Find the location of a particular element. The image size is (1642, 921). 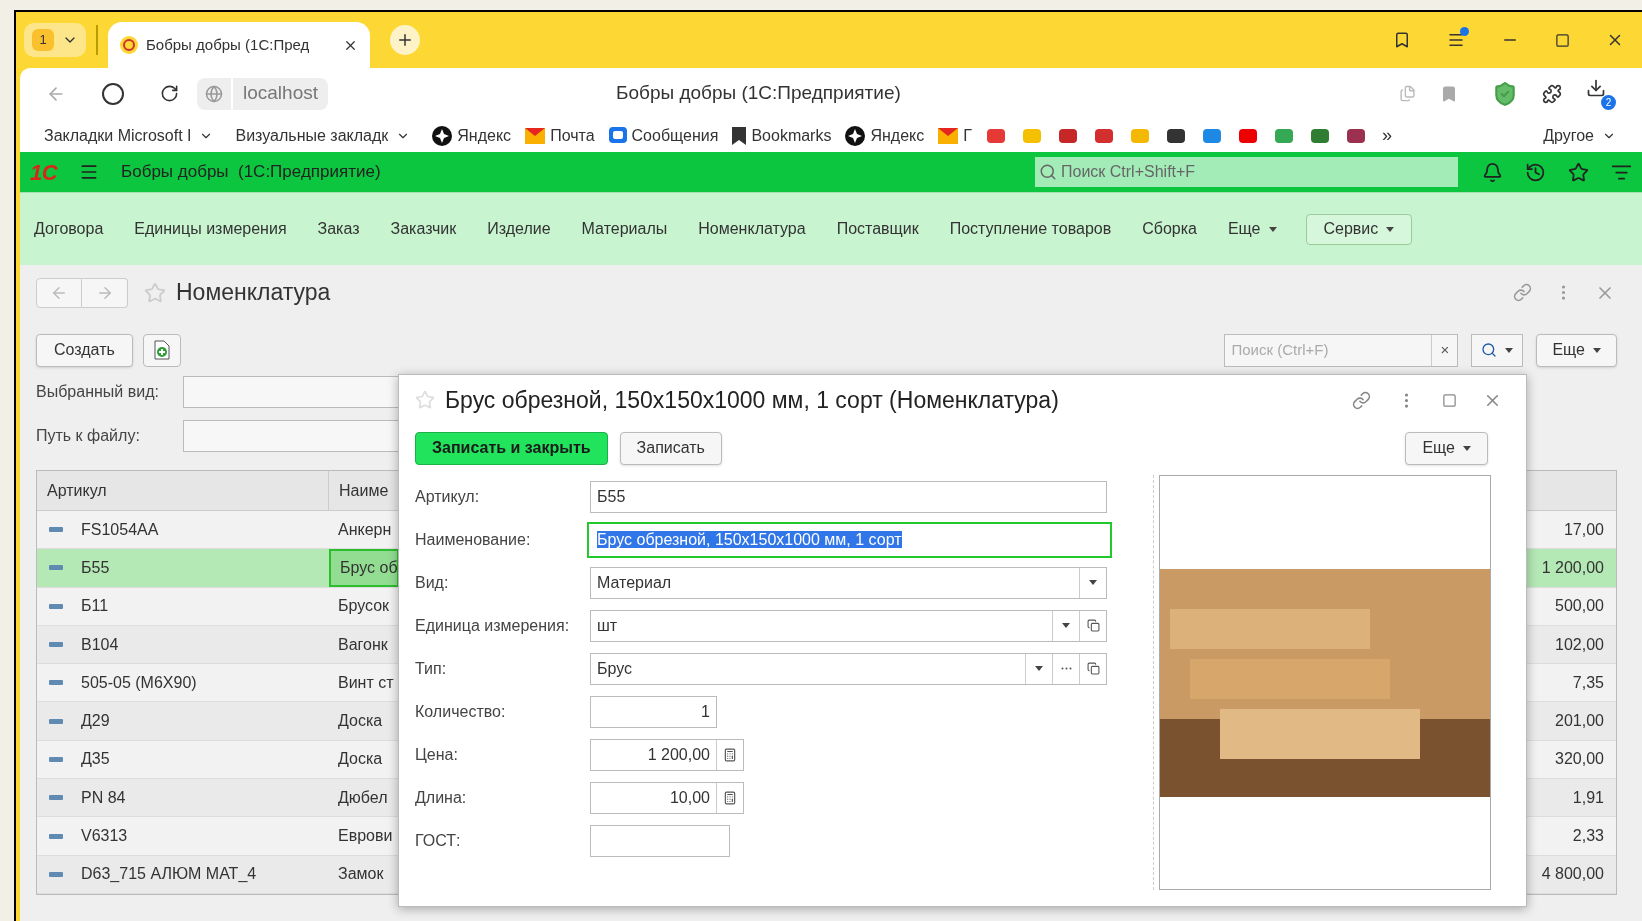

field-value: Брус обрезной, 150x150x1000 мм, 1 сорт is located at coordinates (749, 539).